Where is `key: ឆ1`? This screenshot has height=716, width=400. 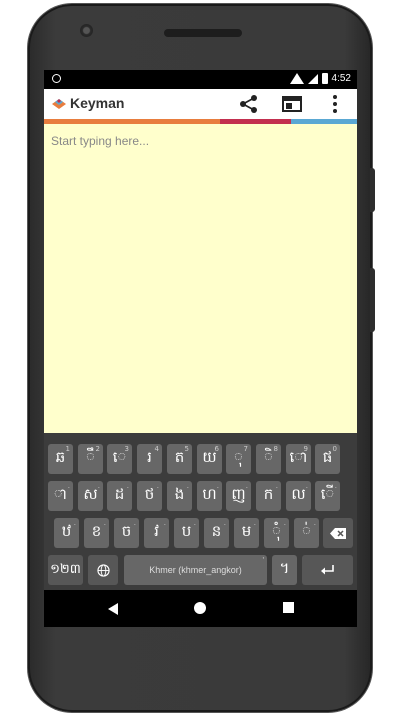 key: ឆ1 is located at coordinates (60, 459).